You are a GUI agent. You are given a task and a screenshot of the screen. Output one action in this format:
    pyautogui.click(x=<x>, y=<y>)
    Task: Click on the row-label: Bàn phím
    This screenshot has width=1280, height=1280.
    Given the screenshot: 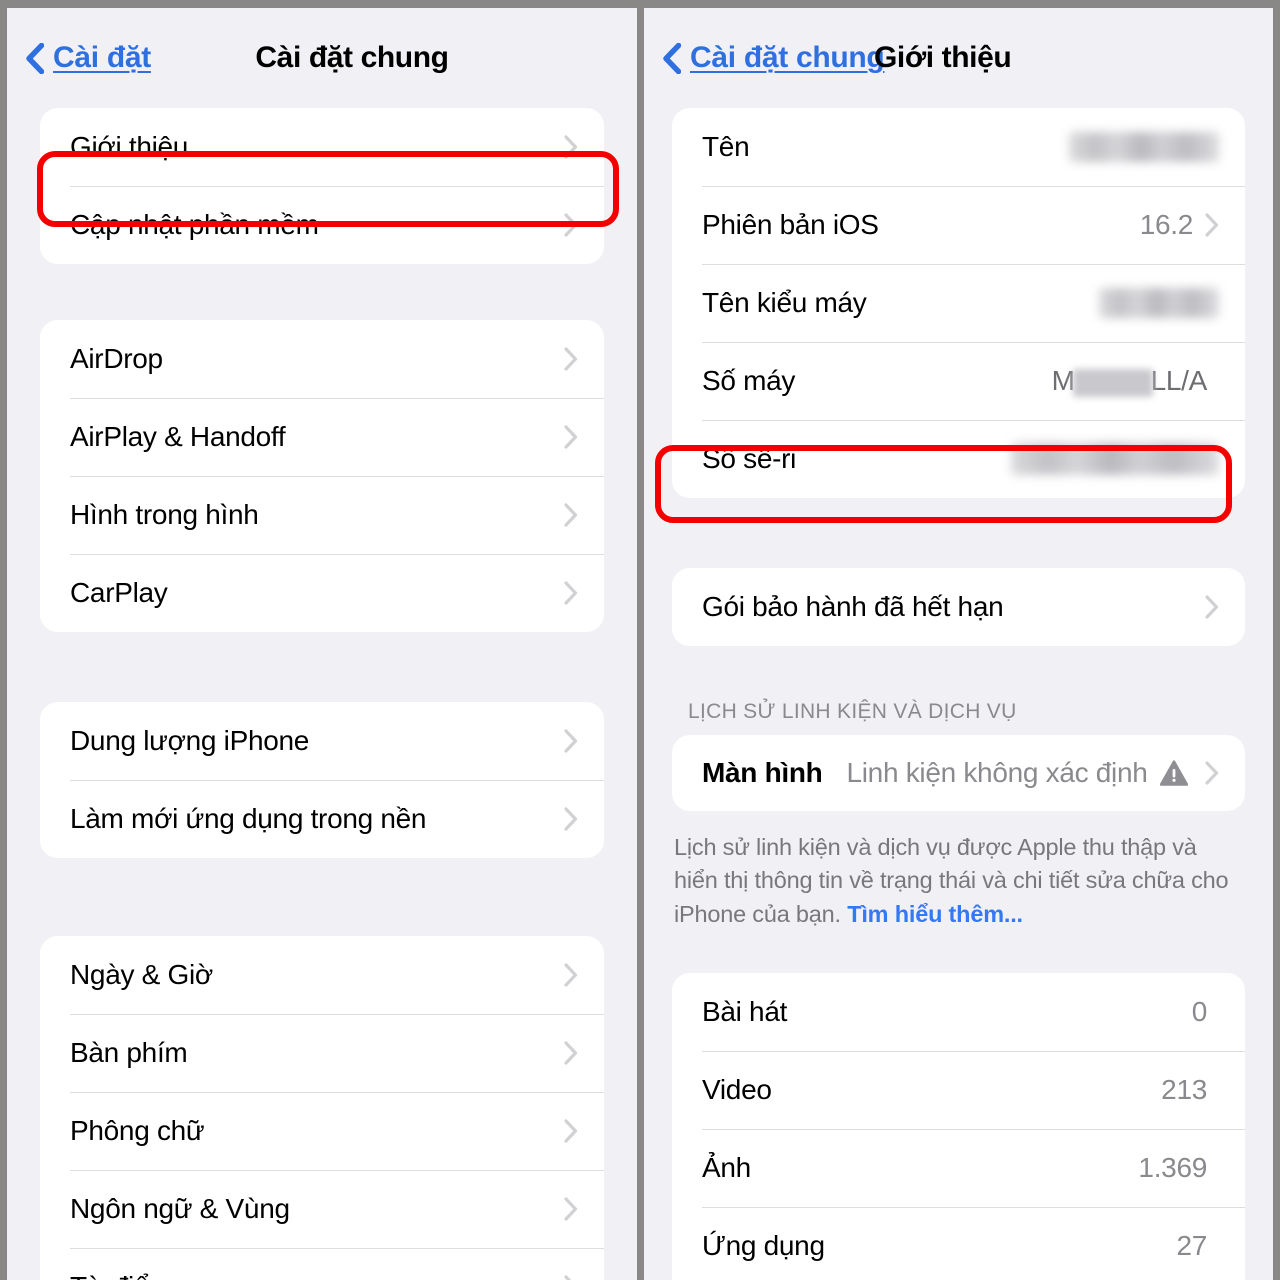 What is the action you would take?
    pyautogui.click(x=129, y=1052)
    